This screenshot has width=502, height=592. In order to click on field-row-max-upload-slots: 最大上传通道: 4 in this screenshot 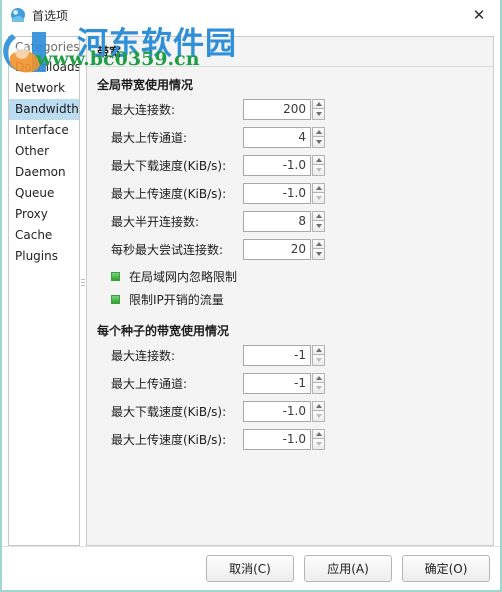, I will do `click(290, 137)`.